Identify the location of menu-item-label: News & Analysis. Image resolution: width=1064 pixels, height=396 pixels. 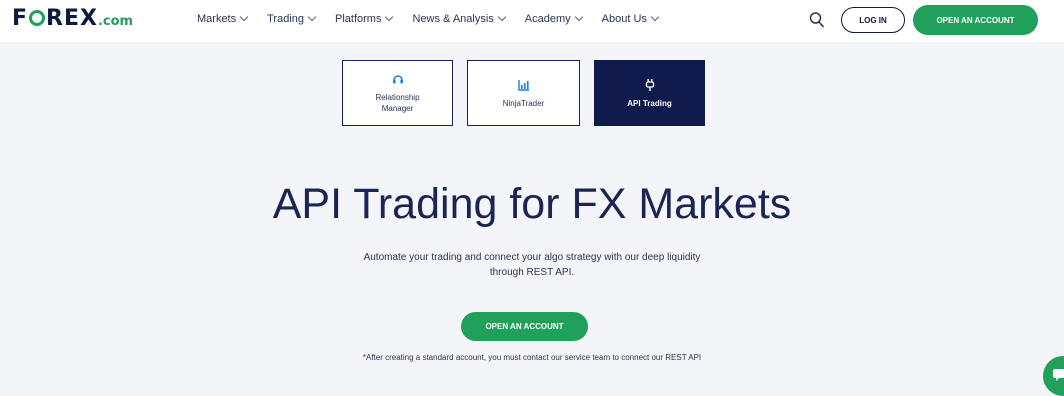
(453, 19).